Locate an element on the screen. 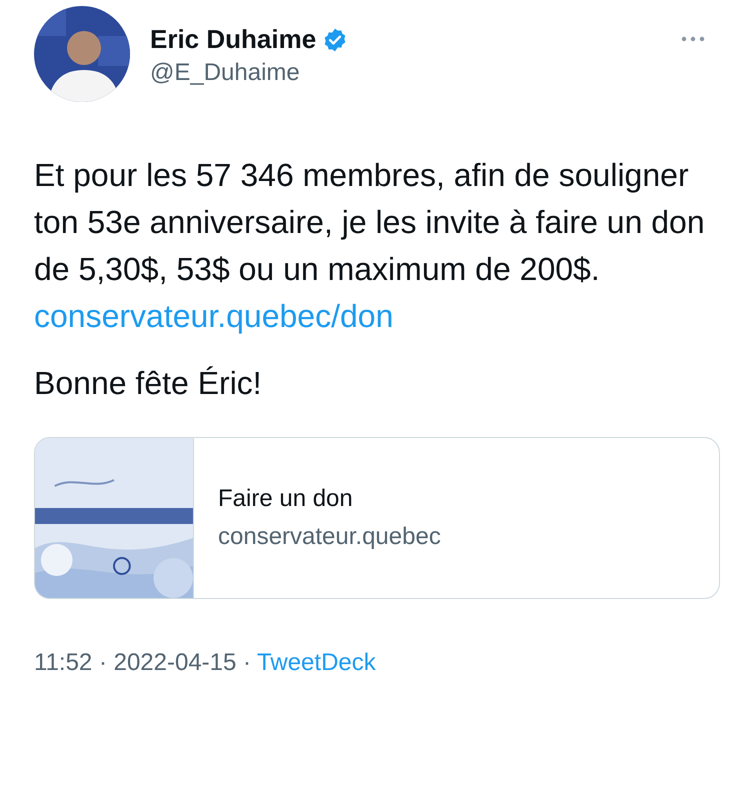 The height and width of the screenshot is (812, 750). card-title: Faire un don is located at coordinates (286, 499).